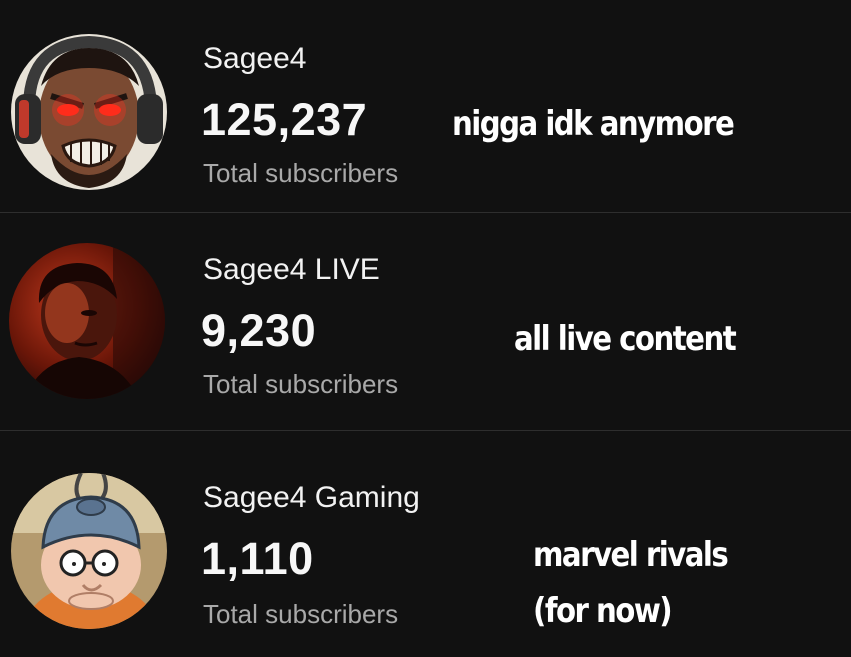 The height and width of the screenshot is (657, 851). Describe the element at coordinates (254, 59) in the screenshot. I see `channel-name: Sagee4` at that location.